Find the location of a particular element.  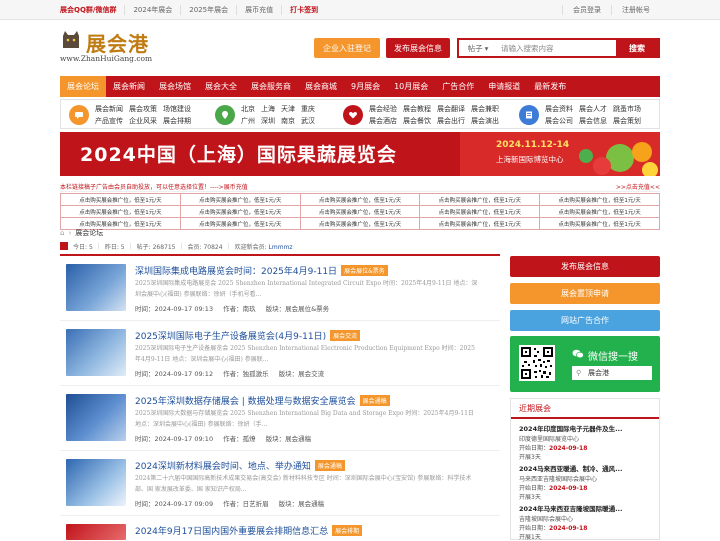

cat-link: 武汉 is located at coordinates (308, 121).